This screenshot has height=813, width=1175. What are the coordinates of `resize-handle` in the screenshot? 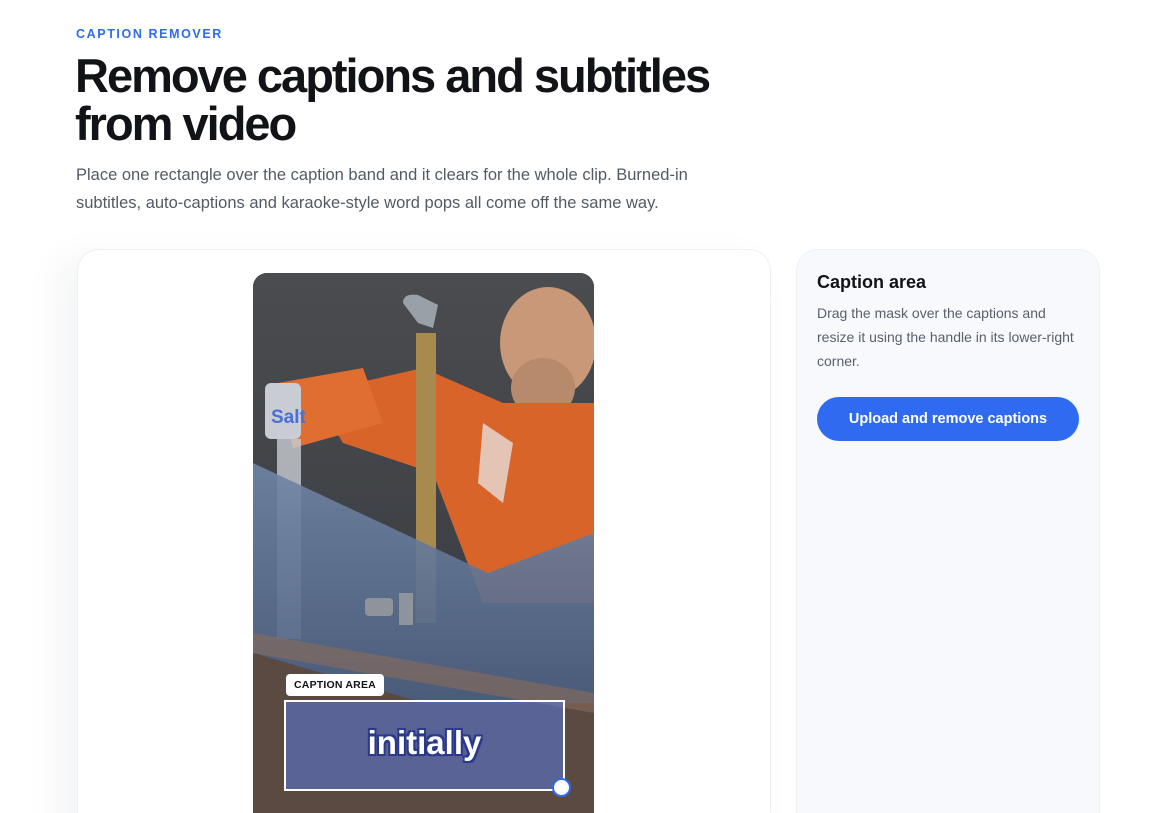 It's located at (561, 787).